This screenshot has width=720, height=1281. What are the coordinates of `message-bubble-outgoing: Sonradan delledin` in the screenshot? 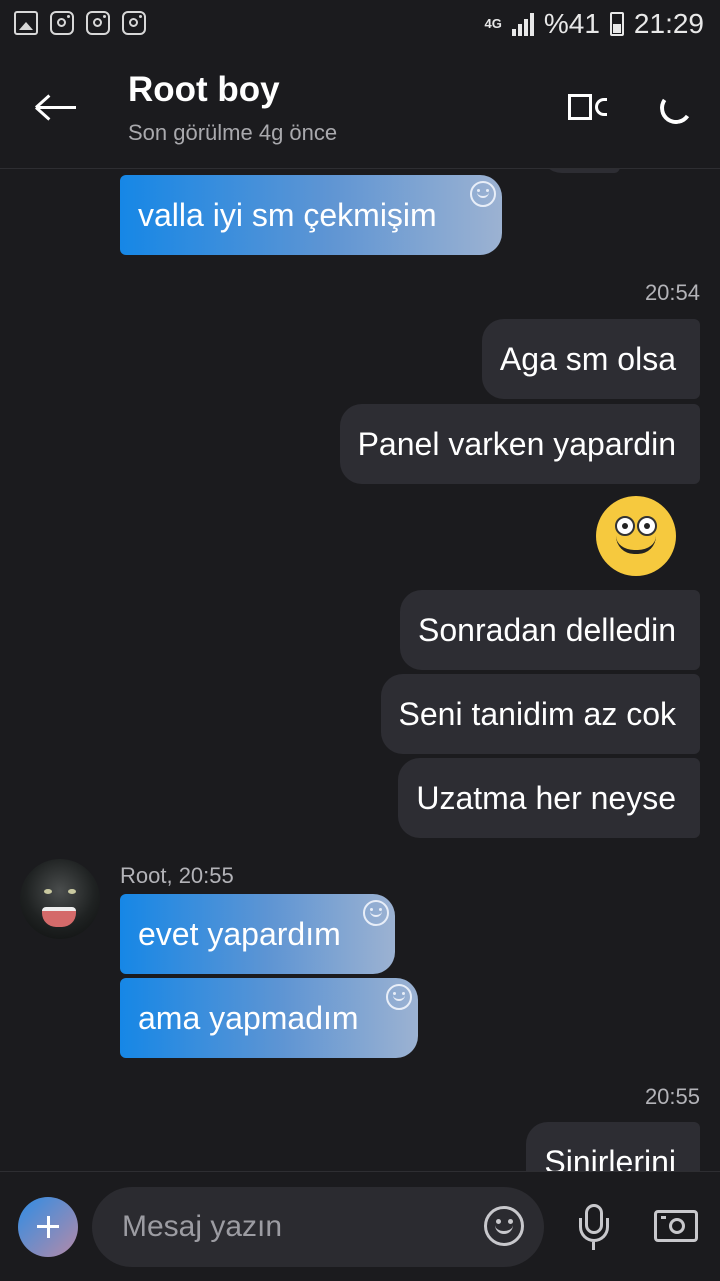 It's located at (550, 630).